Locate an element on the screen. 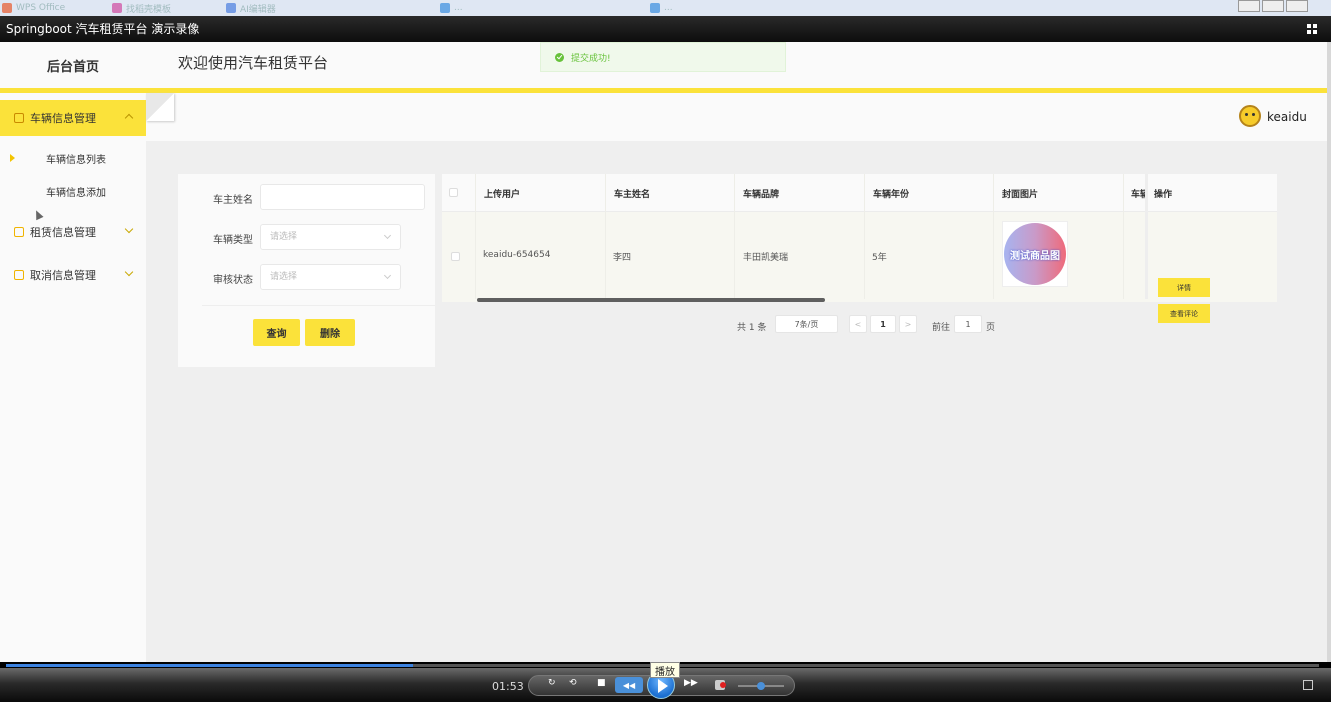 The image size is (1331, 702). page-fold-icon is located at coordinates (160, 107).